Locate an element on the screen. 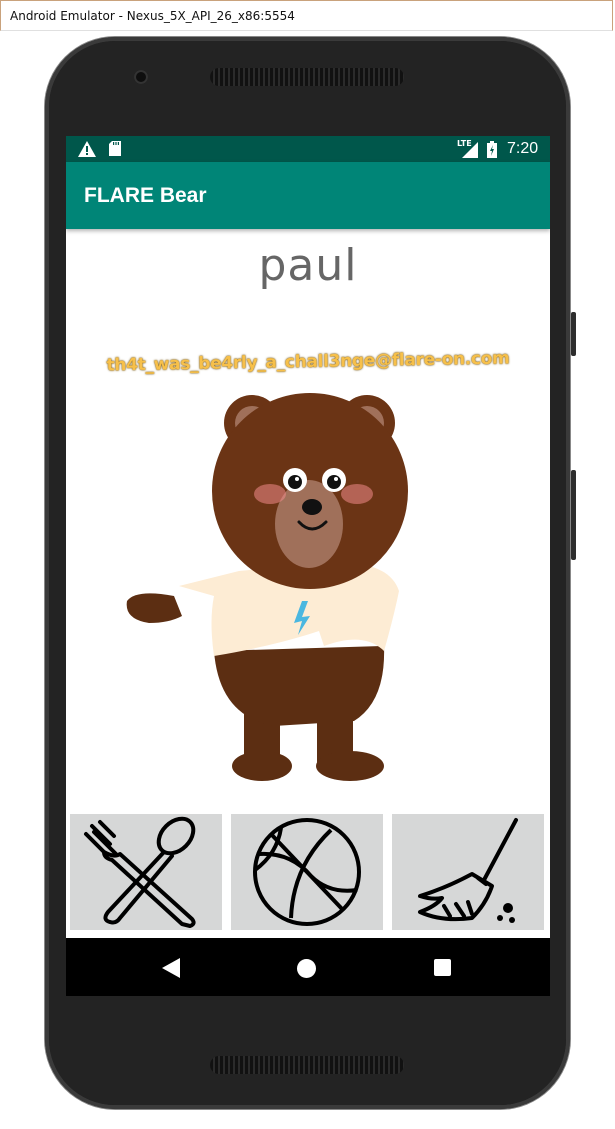  navigation-bar is located at coordinates (308, 967).